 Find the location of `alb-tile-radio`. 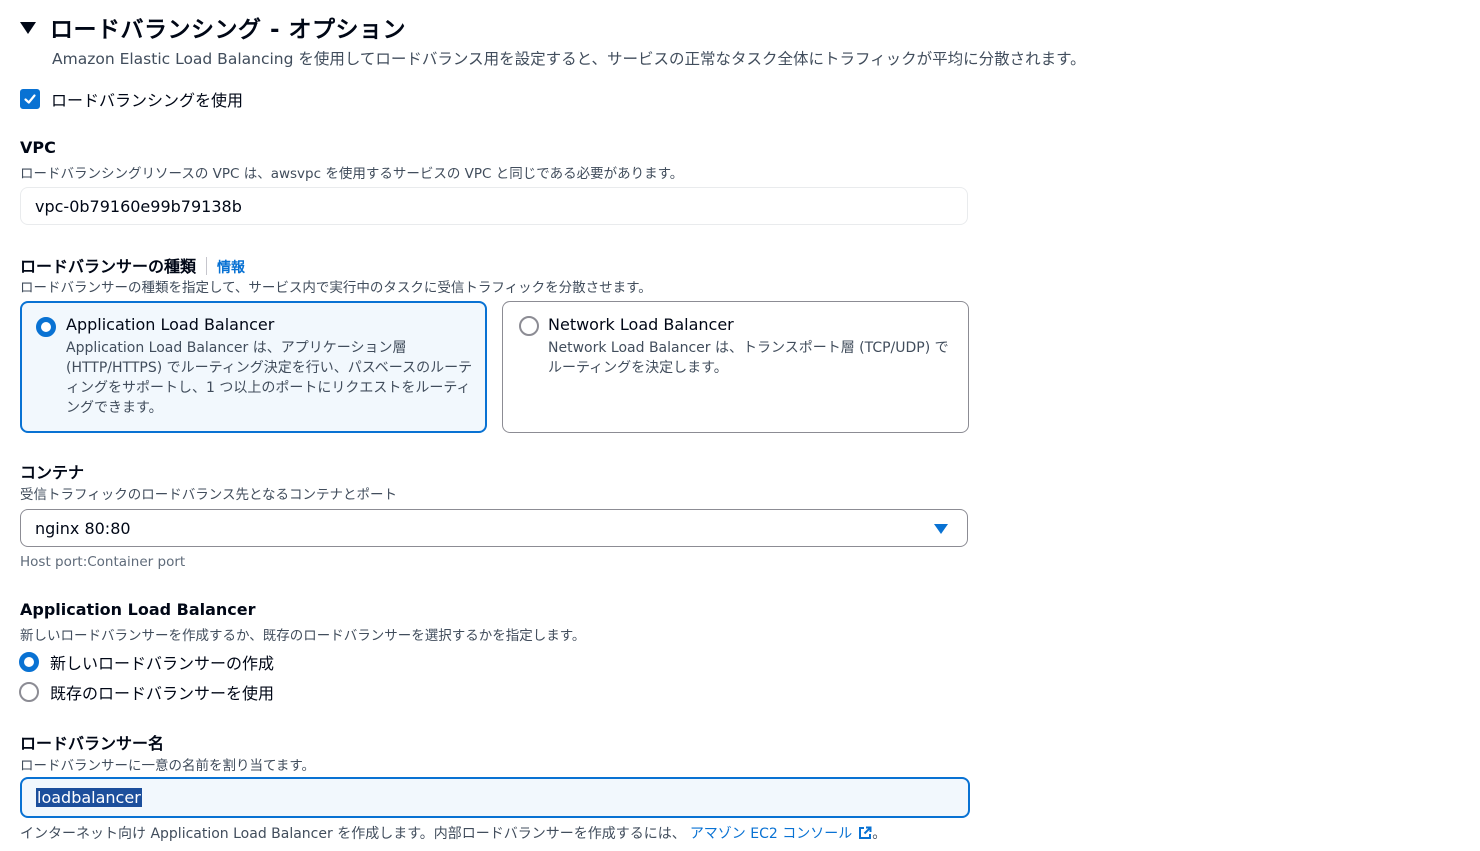

alb-tile-radio is located at coordinates (46, 327).